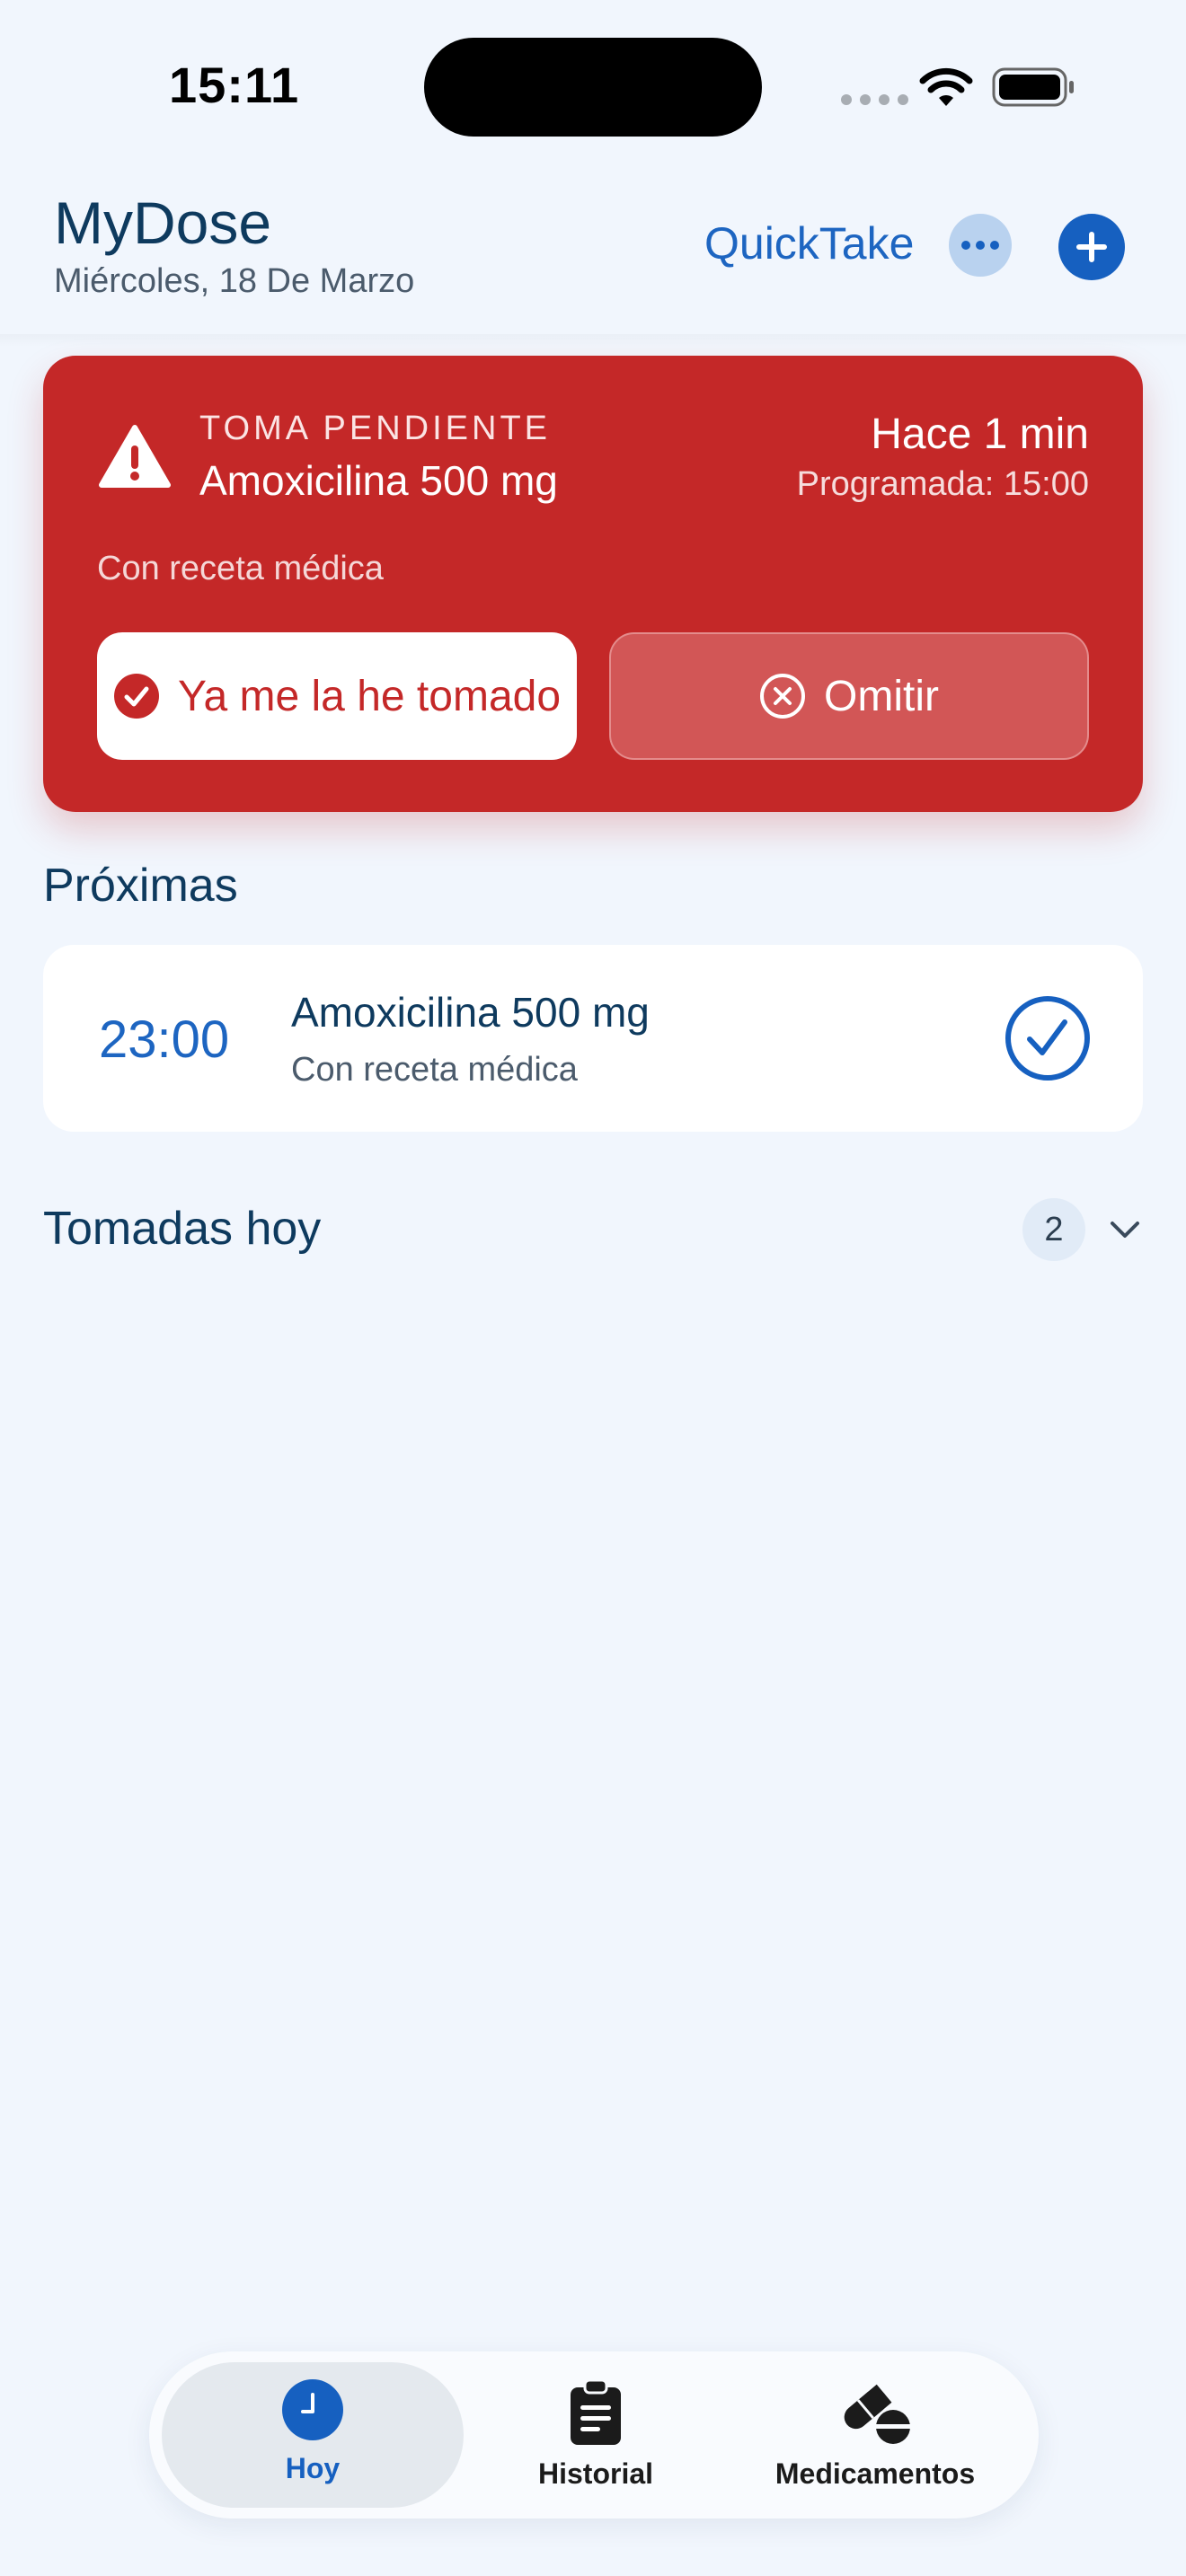  I want to click on x-circle-icon, so click(783, 696).